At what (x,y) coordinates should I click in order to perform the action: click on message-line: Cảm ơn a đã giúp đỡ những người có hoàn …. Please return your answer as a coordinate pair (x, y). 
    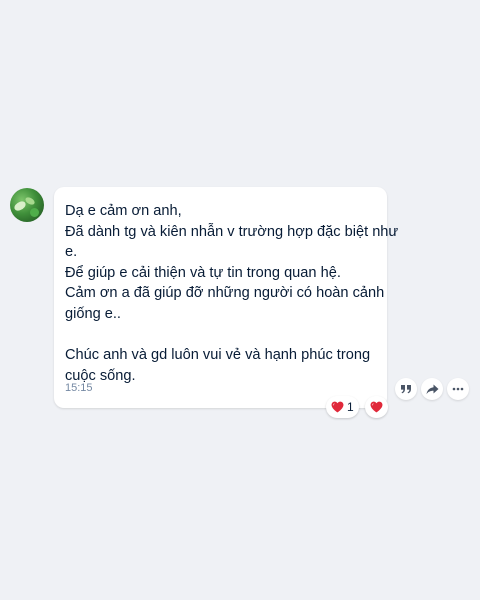
    Looking at the image, I should click on (225, 293).